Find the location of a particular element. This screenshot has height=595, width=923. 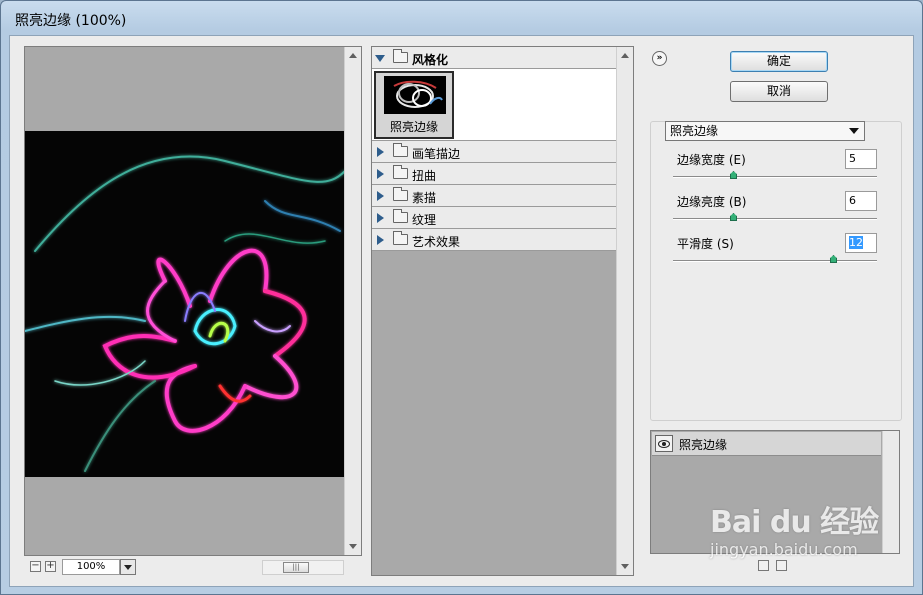

ok-button: 确定 is located at coordinates (779, 61).